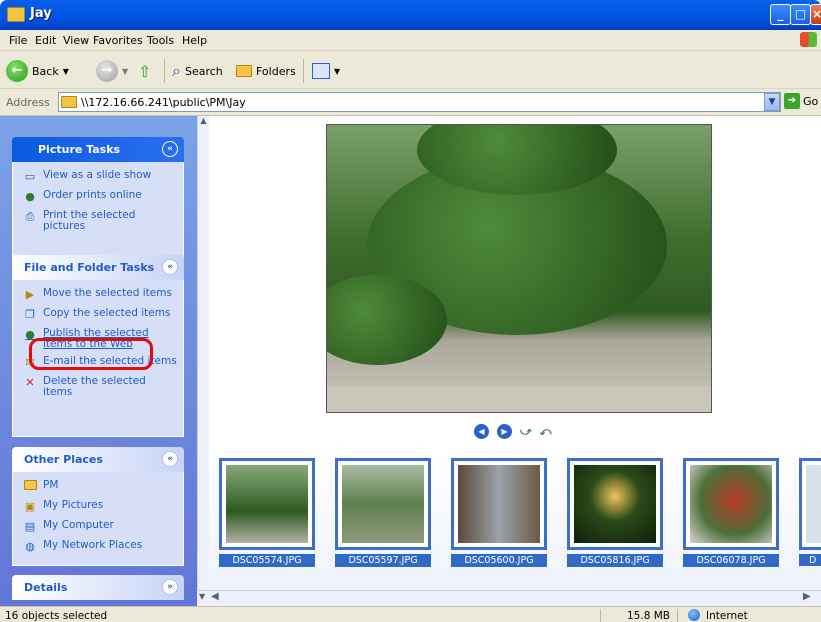  I want to click on previous-image-icon: ◀, so click(481, 431).